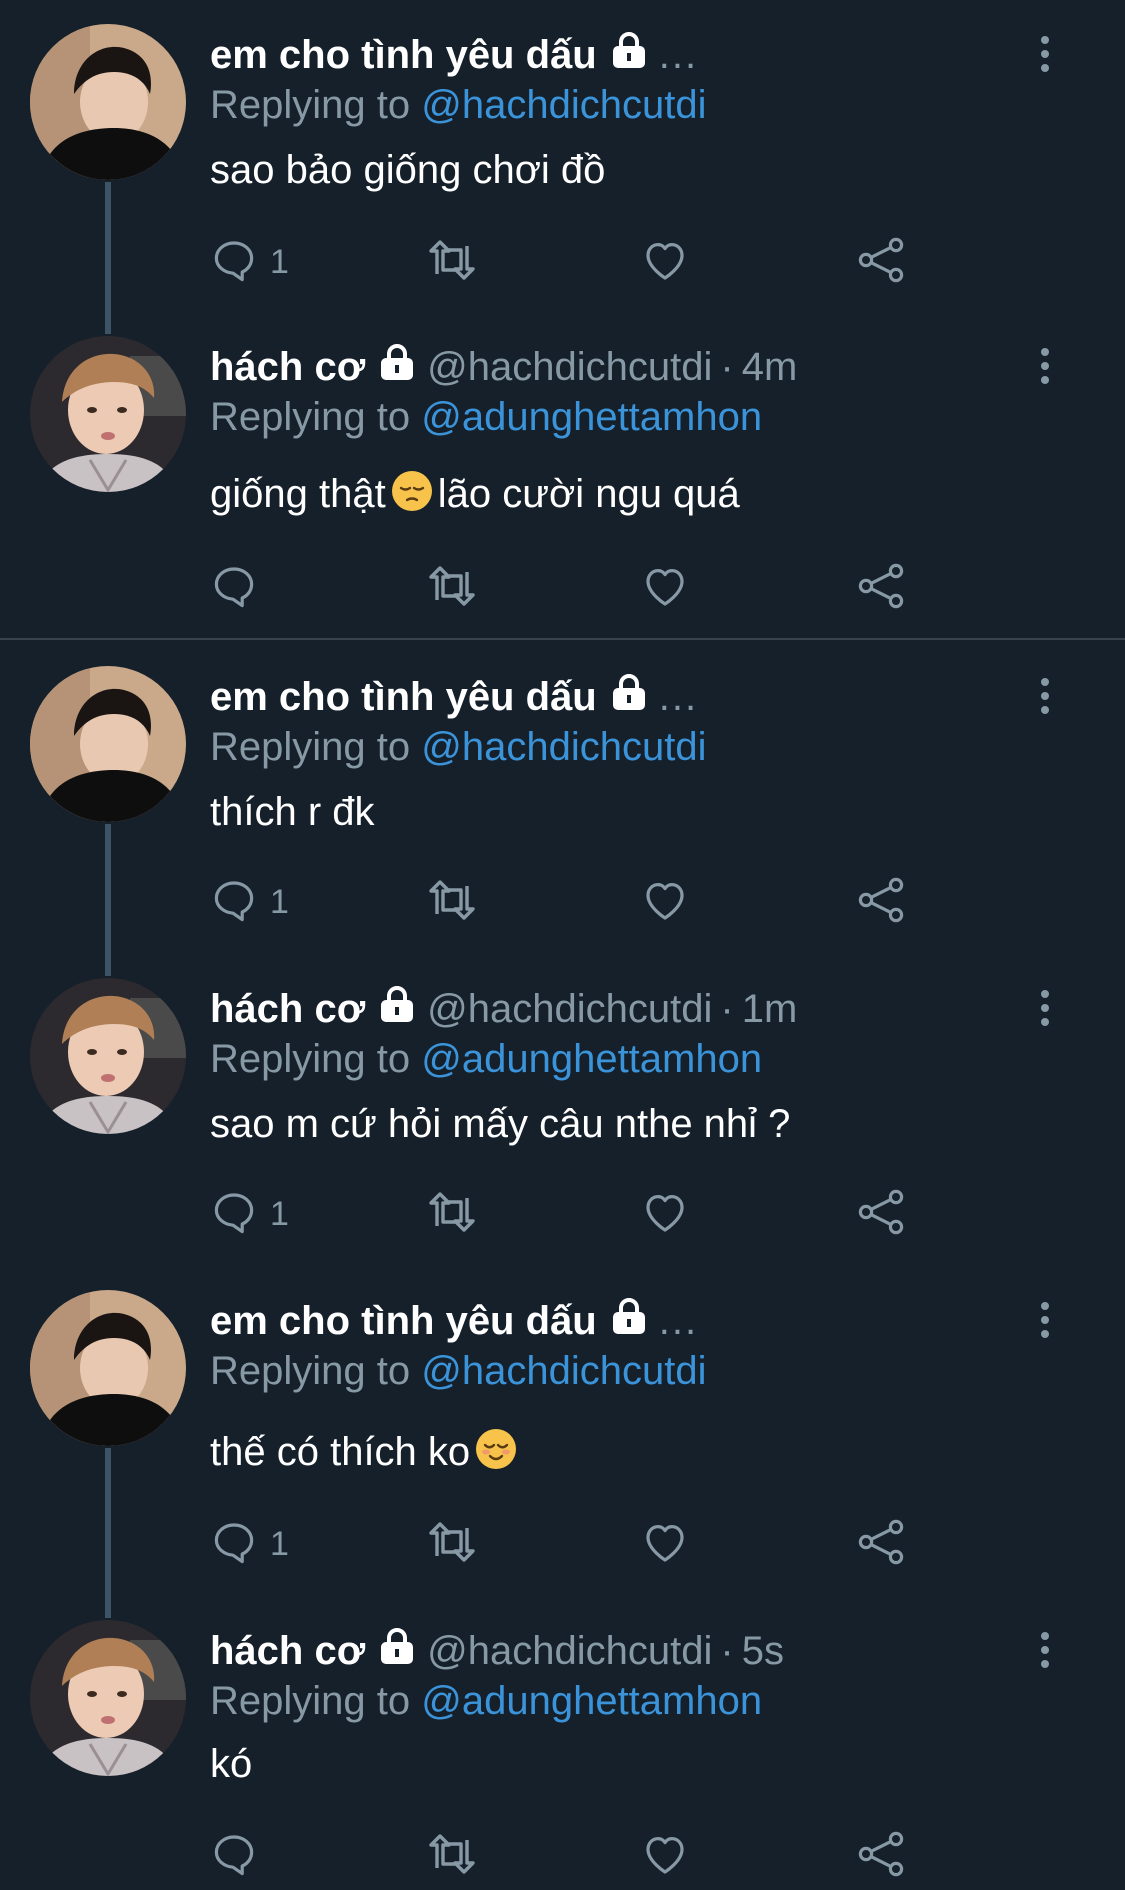 The image size is (1125, 1890). I want to click on tweet-text-content: sao bảo giống chơi đồ, so click(408, 170).